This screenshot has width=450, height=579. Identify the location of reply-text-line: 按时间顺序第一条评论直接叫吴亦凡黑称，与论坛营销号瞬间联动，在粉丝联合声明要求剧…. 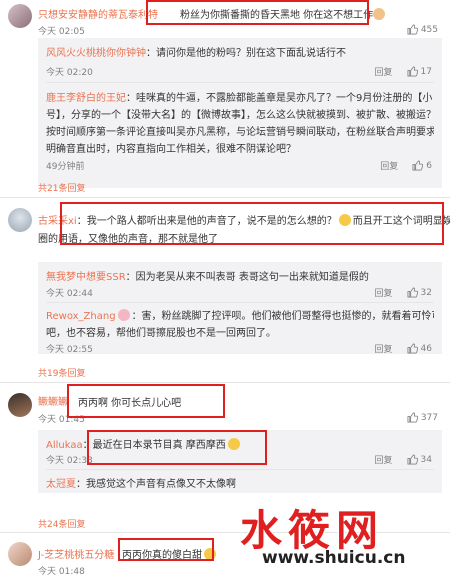
(240, 132).